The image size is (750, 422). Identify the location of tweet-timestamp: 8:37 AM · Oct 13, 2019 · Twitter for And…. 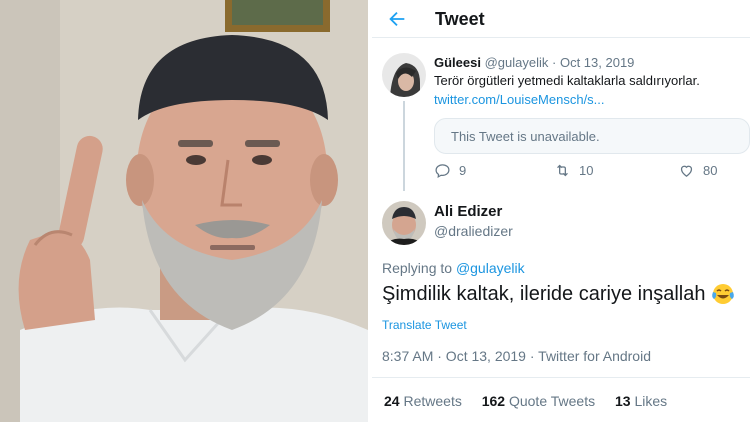
(516, 356).